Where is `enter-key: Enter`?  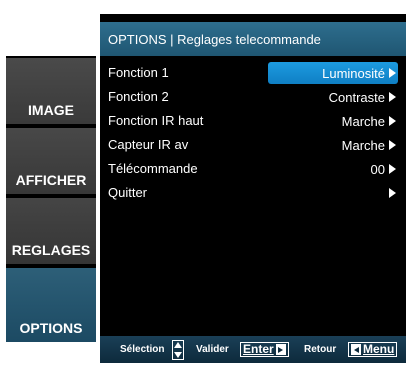 enter-key: Enter is located at coordinates (264, 349).